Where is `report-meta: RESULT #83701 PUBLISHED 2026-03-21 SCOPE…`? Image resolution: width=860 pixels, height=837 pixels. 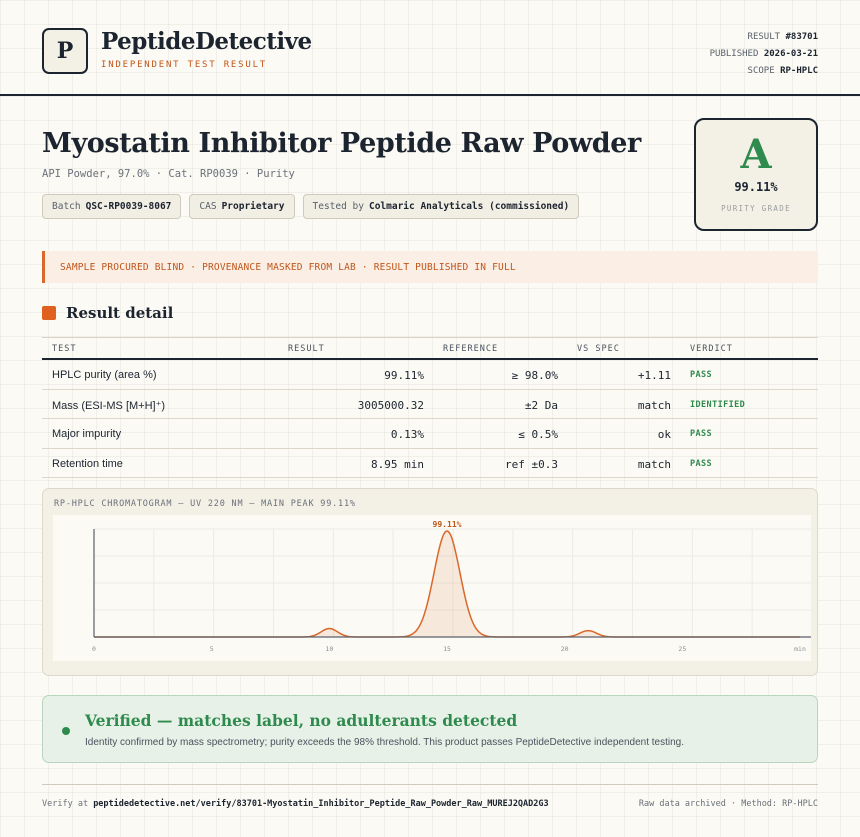 report-meta: RESULT #83701 PUBLISHED 2026-03-21 SCOPE… is located at coordinates (764, 54).